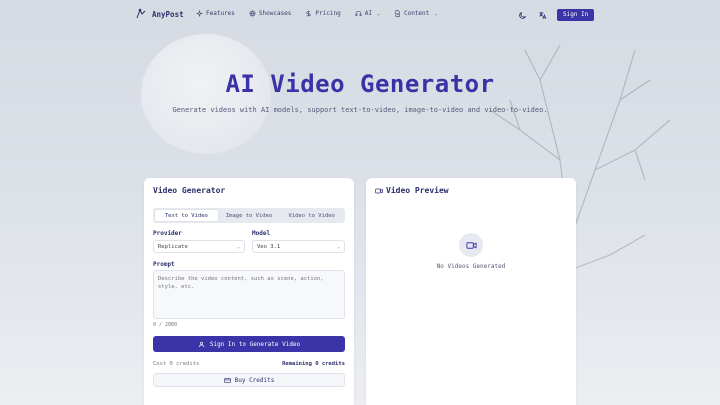 The image size is (720, 405). Describe the element at coordinates (173, 246) in the screenshot. I see `provider-value: Replicate` at that location.